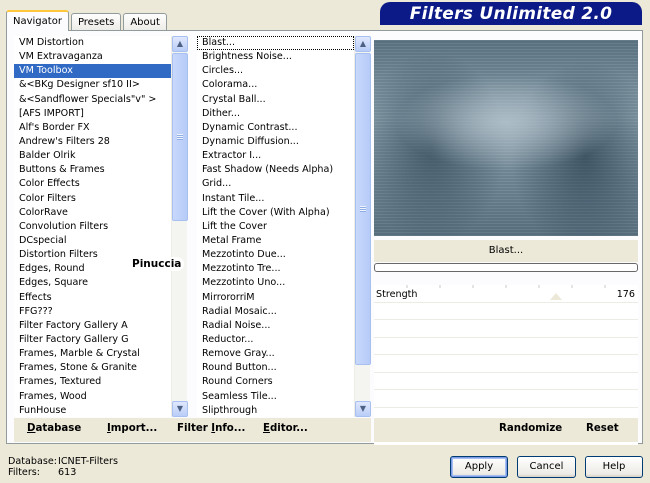 The image size is (650, 483). I want to click on category-item: Color Filters, so click(92, 199).